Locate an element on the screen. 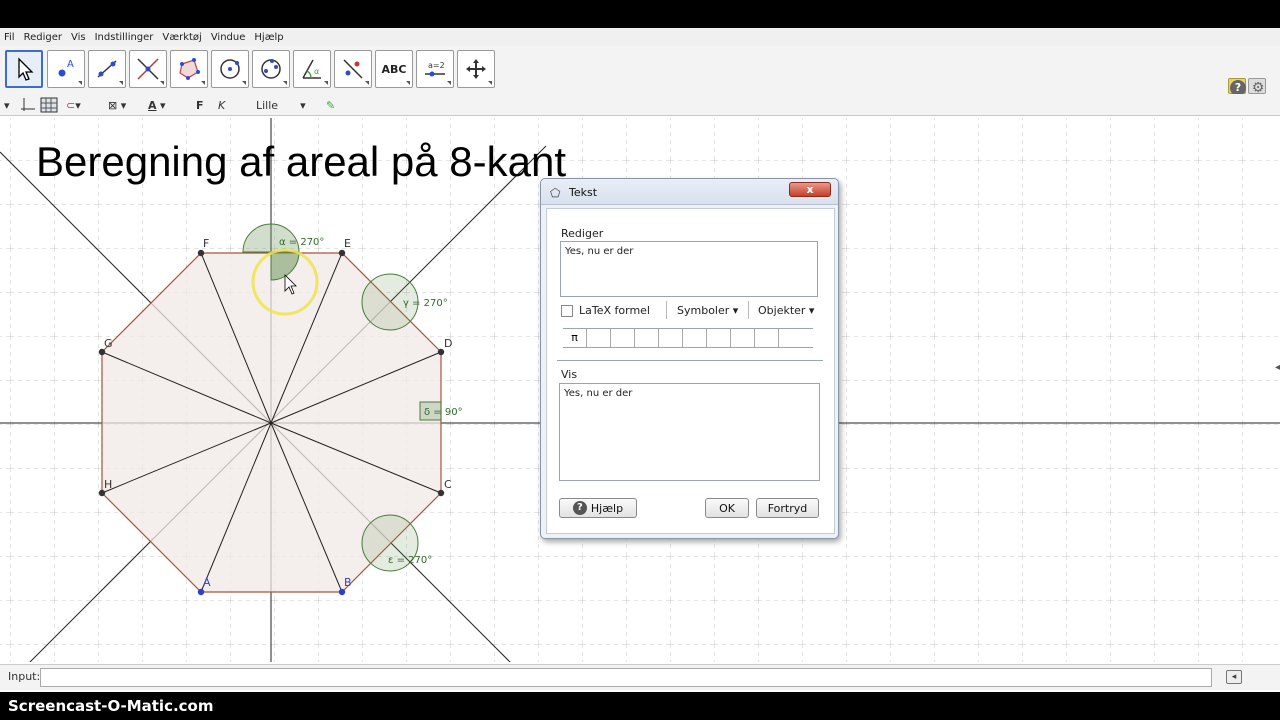 The image size is (1280, 720). menu-fil: Fil is located at coordinates (9, 37).